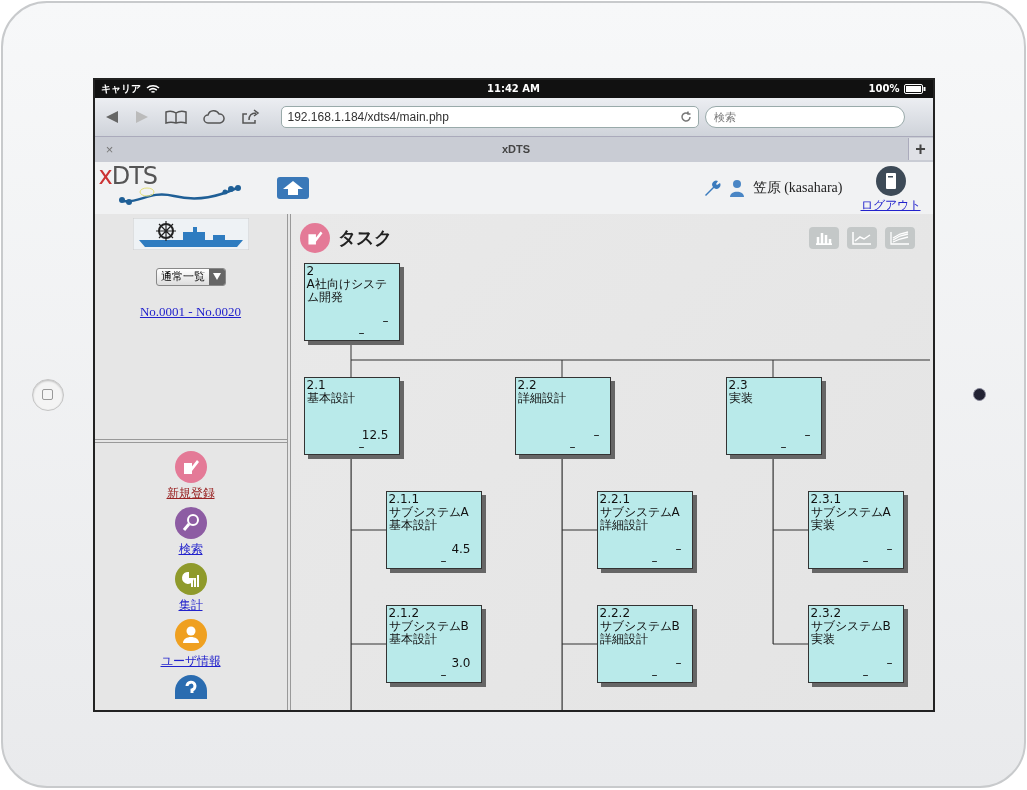 This screenshot has width=1027, height=790. Describe the element at coordinates (128, 175) in the screenshot. I see `logo-text: xDTS` at that location.